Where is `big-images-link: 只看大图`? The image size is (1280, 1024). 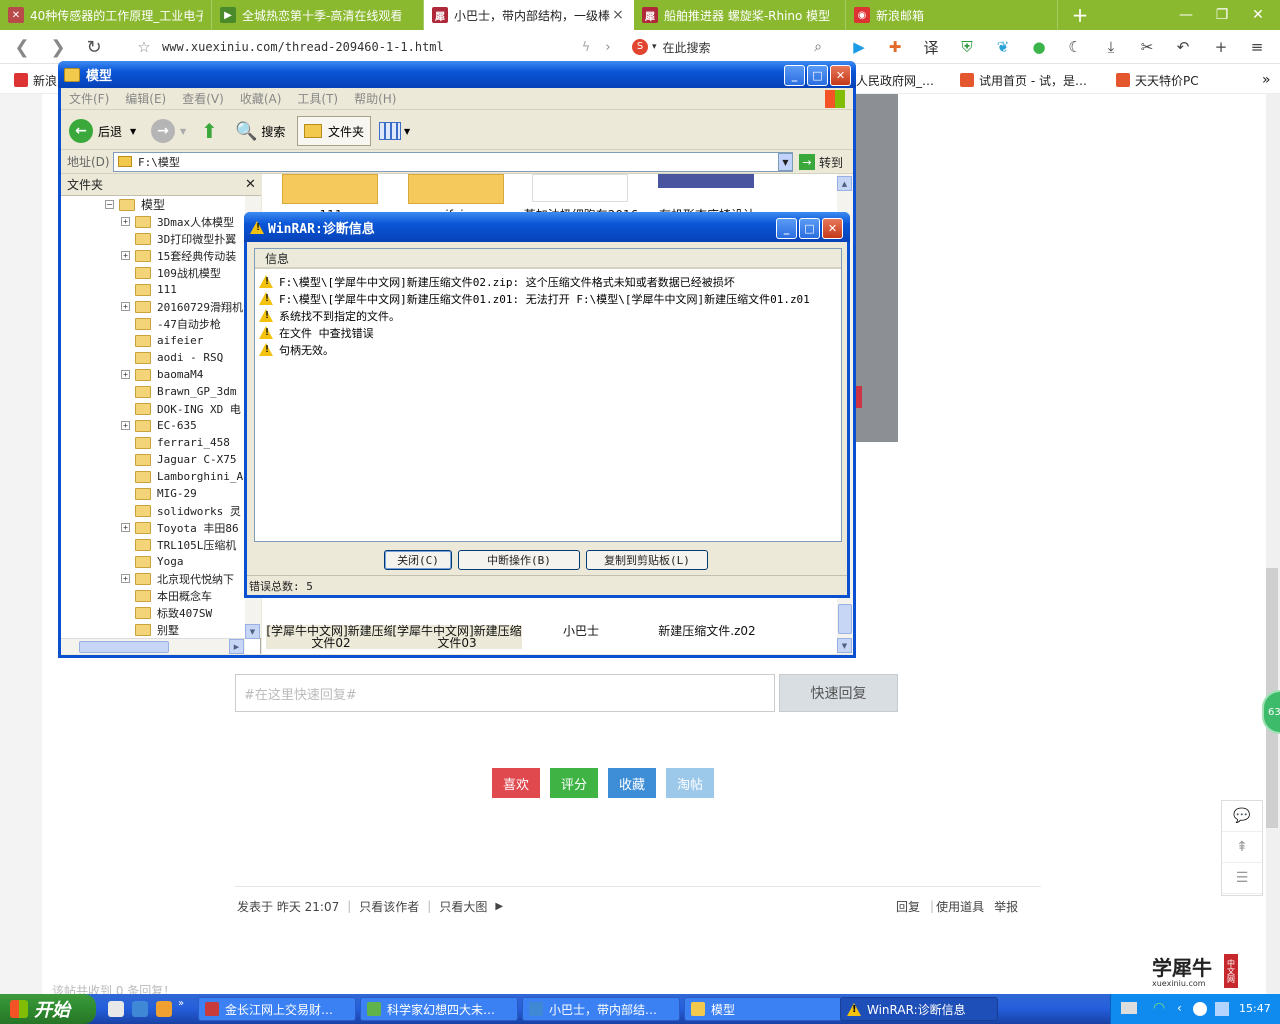 big-images-link: 只看大图 is located at coordinates (463, 906).